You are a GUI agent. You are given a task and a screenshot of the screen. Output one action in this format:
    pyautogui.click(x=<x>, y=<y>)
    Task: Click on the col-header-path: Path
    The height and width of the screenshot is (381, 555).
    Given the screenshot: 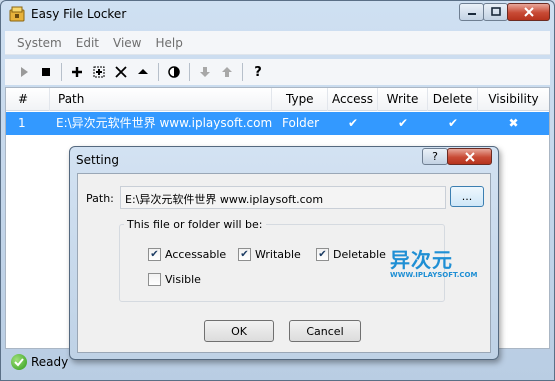 What is the action you would take?
    pyautogui.click(x=161, y=99)
    